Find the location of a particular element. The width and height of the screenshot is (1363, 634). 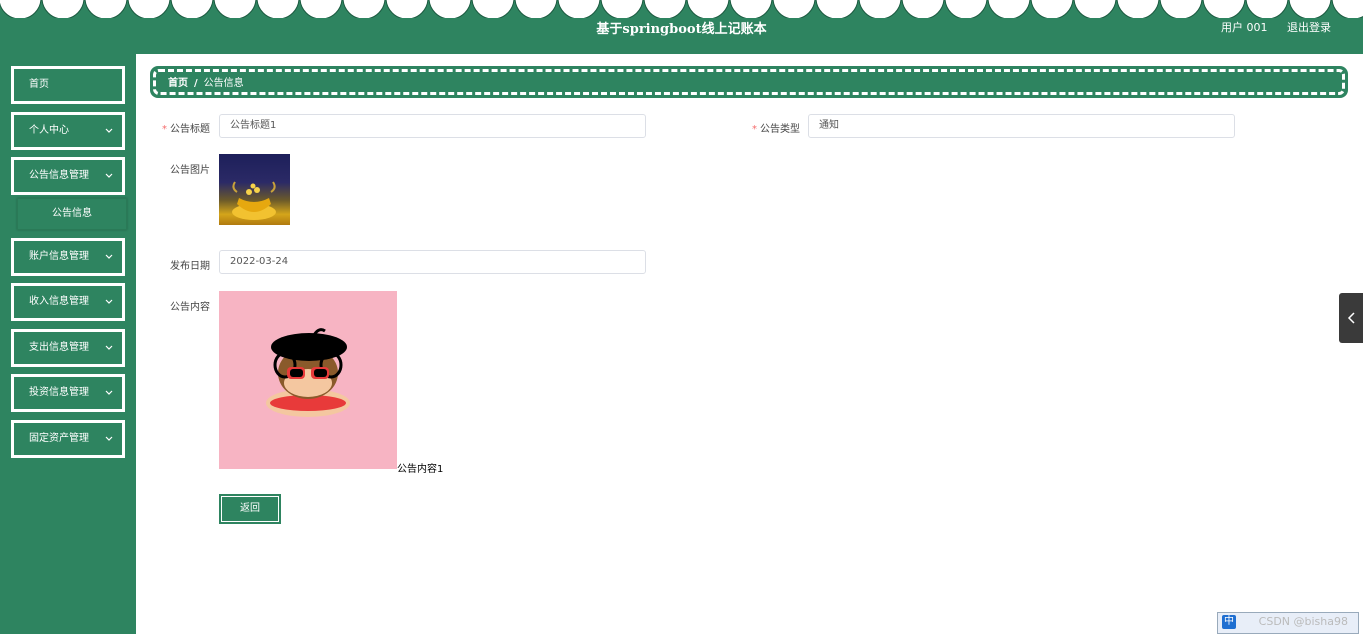

date-field: 2022-03-24 is located at coordinates (432, 262).